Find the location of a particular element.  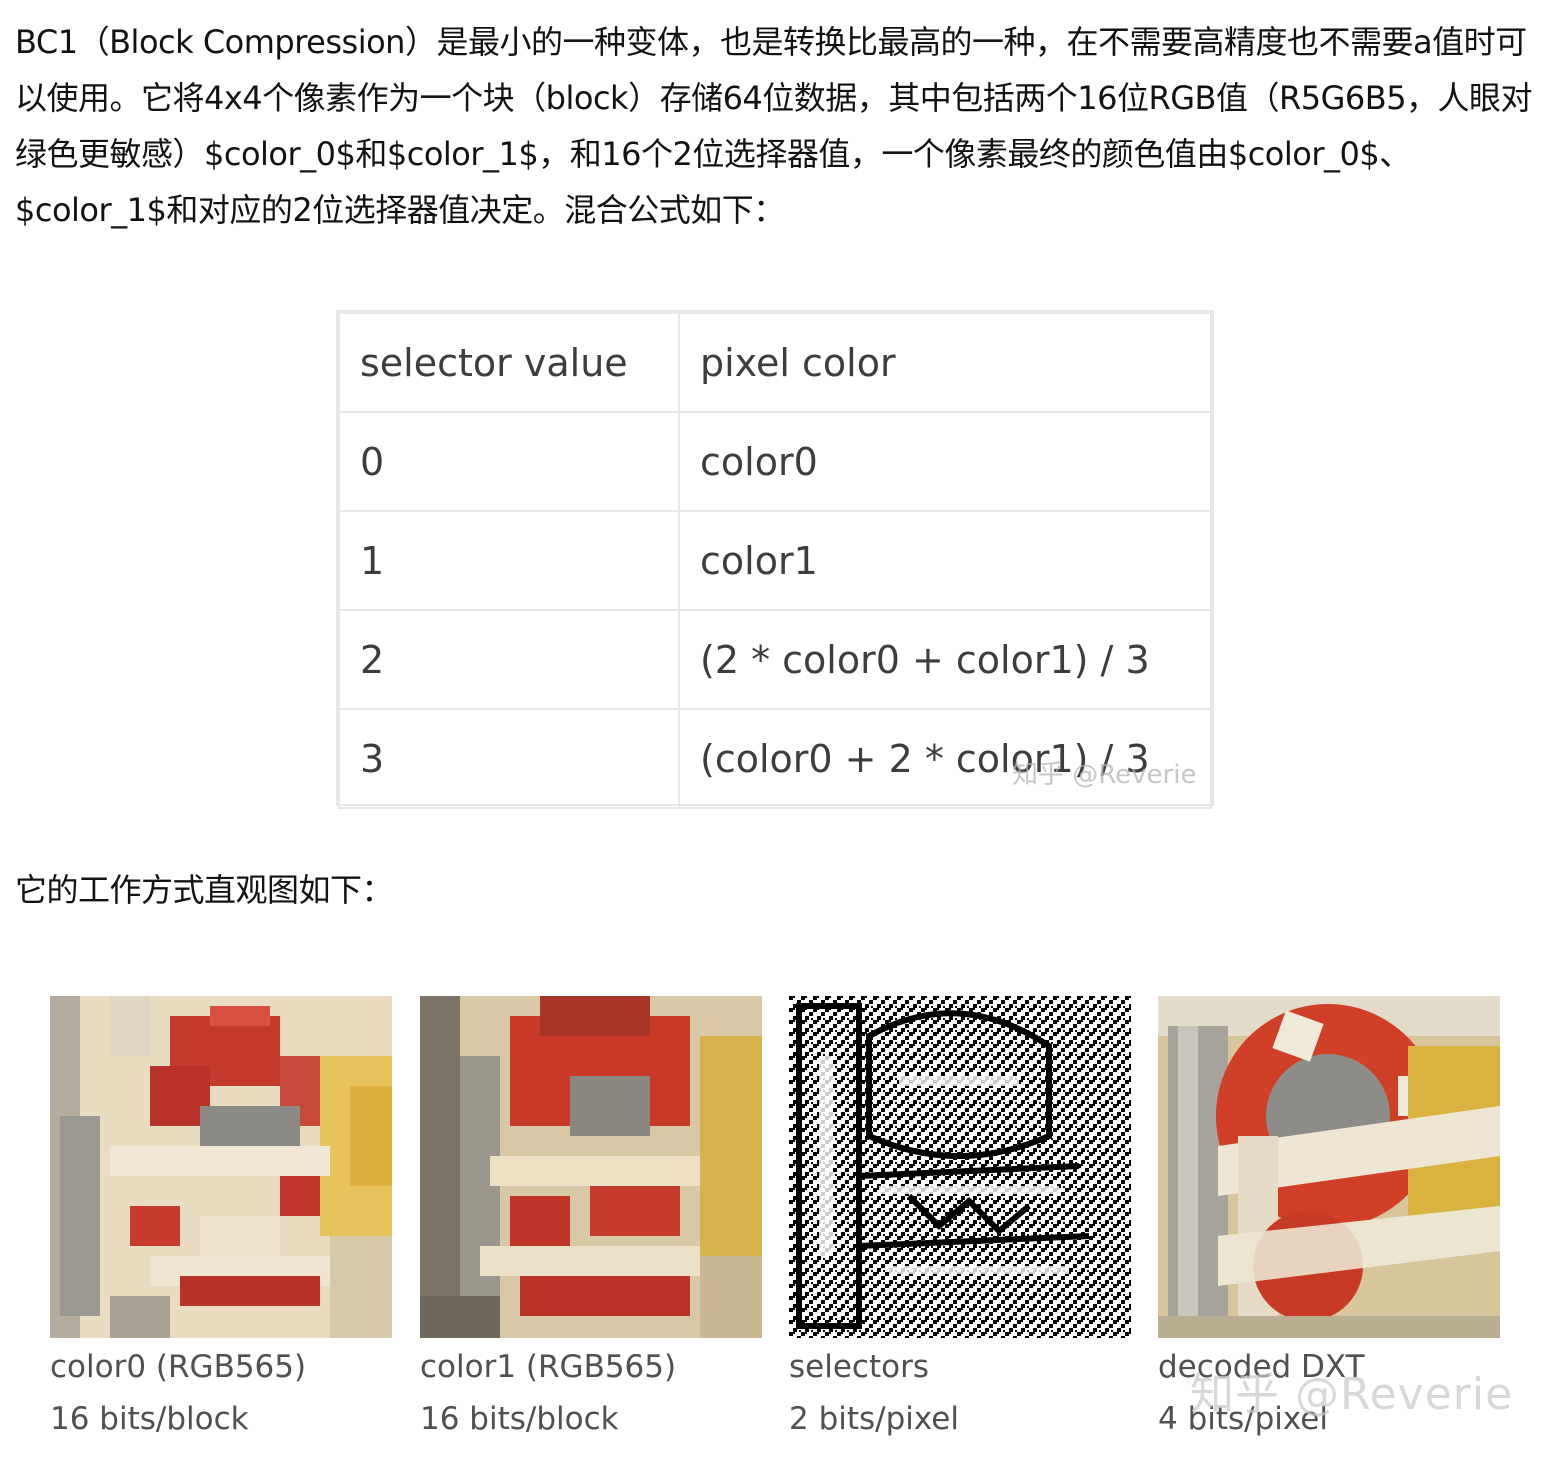

figure-caption-line1: color0 (RGB565) is located at coordinates (178, 1367).